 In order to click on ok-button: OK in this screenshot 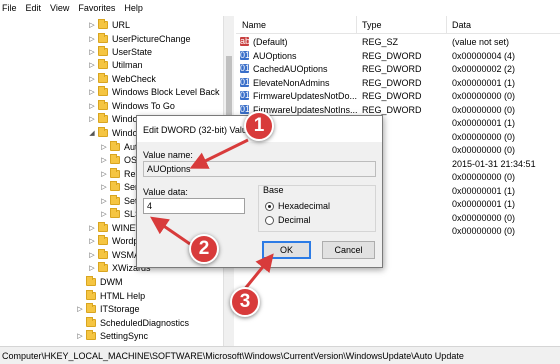, I will do `click(286, 250)`.